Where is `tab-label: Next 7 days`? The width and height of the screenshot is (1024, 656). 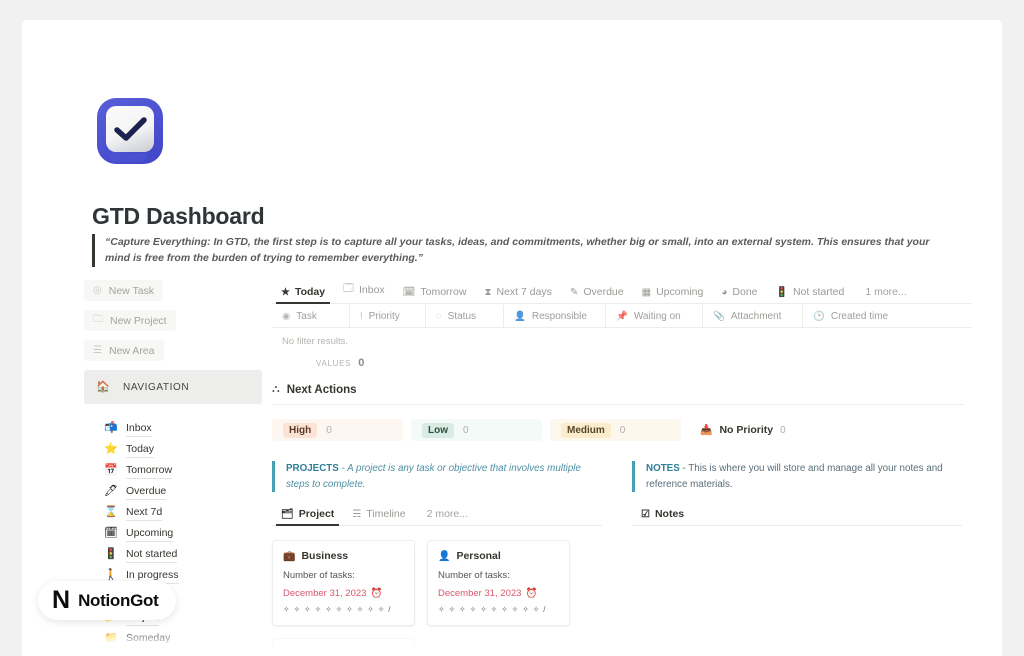
tab-label: Next 7 days is located at coordinates (524, 292).